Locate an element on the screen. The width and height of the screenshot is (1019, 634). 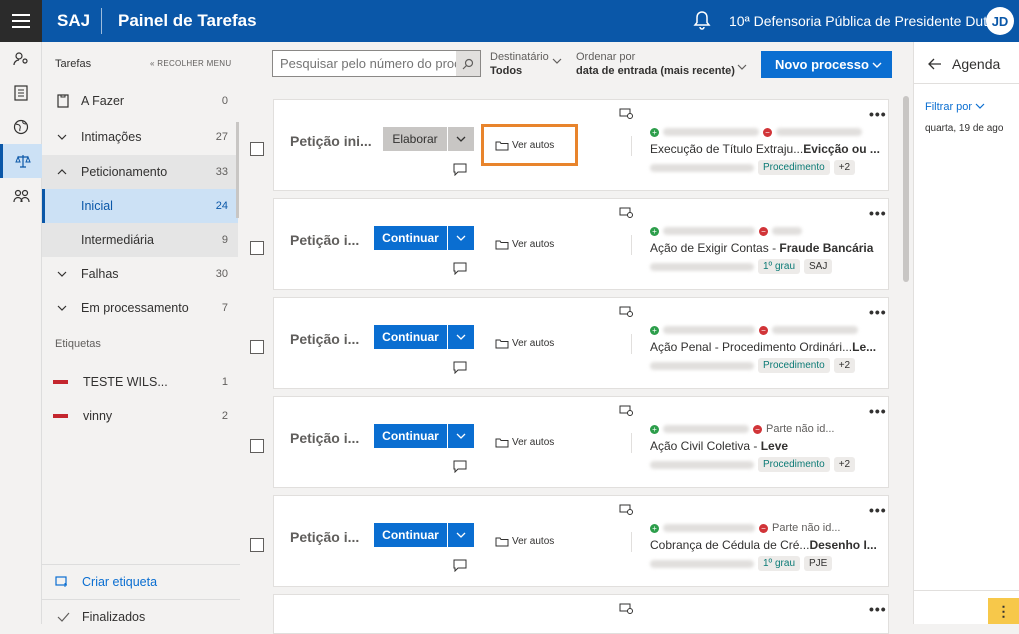
action-split-button: Elaborar is located at coordinates (428, 139).